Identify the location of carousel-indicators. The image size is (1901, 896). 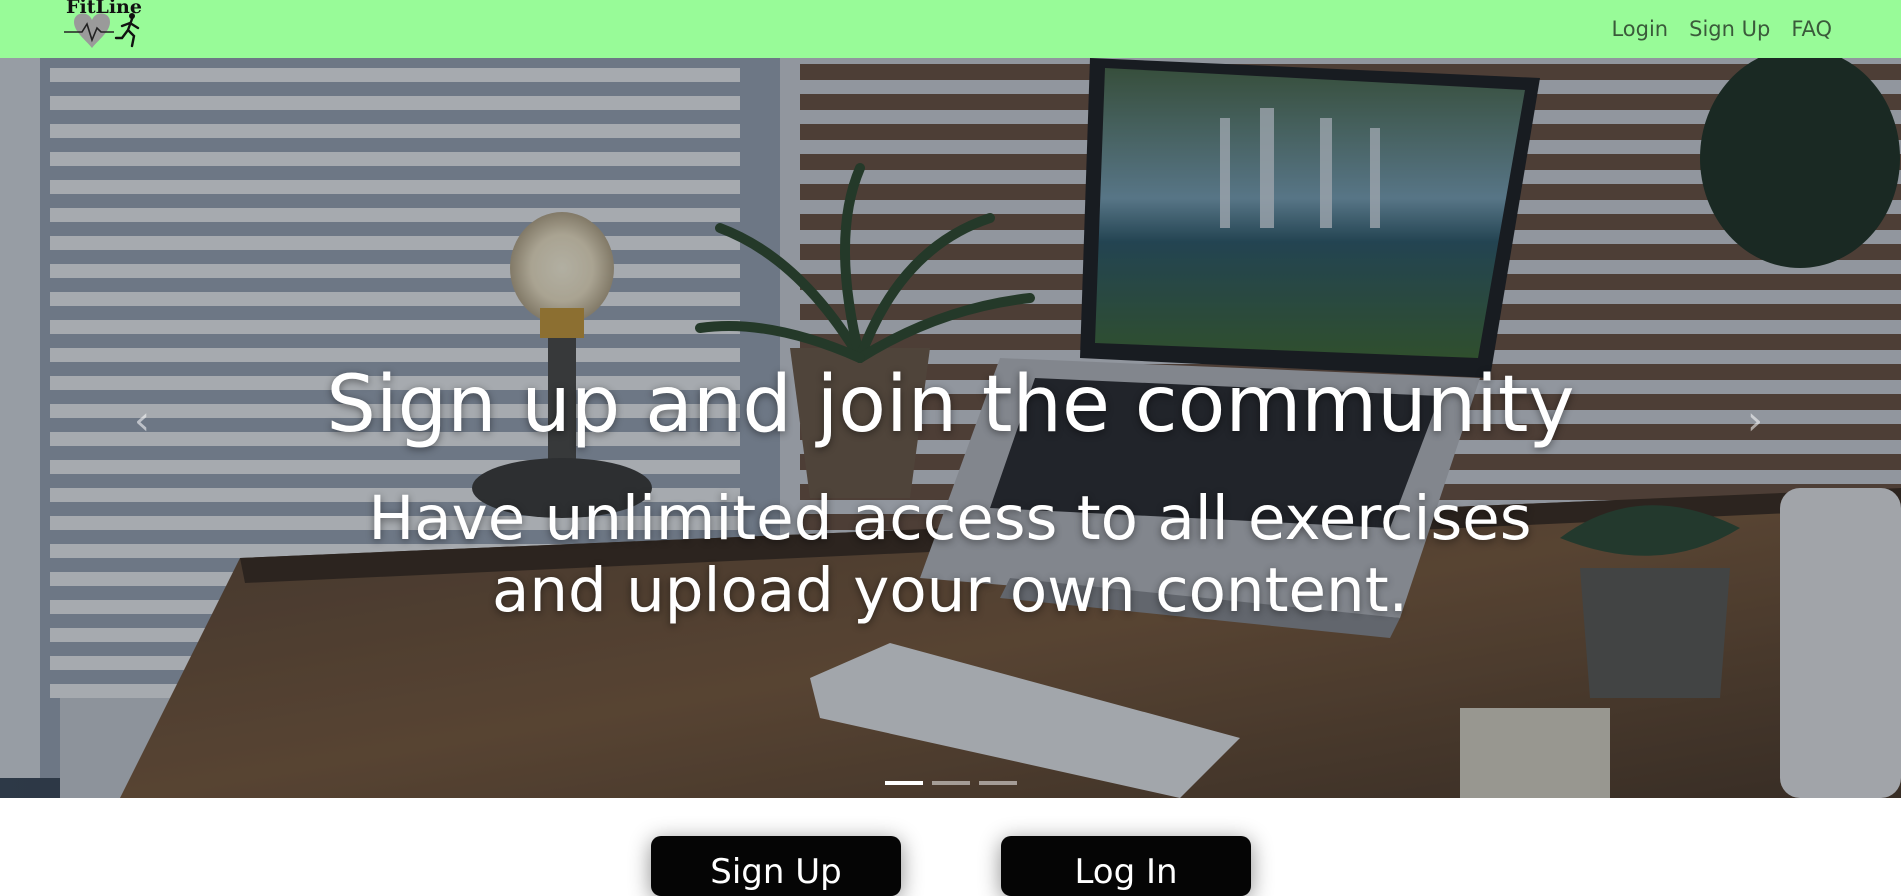
(950, 783).